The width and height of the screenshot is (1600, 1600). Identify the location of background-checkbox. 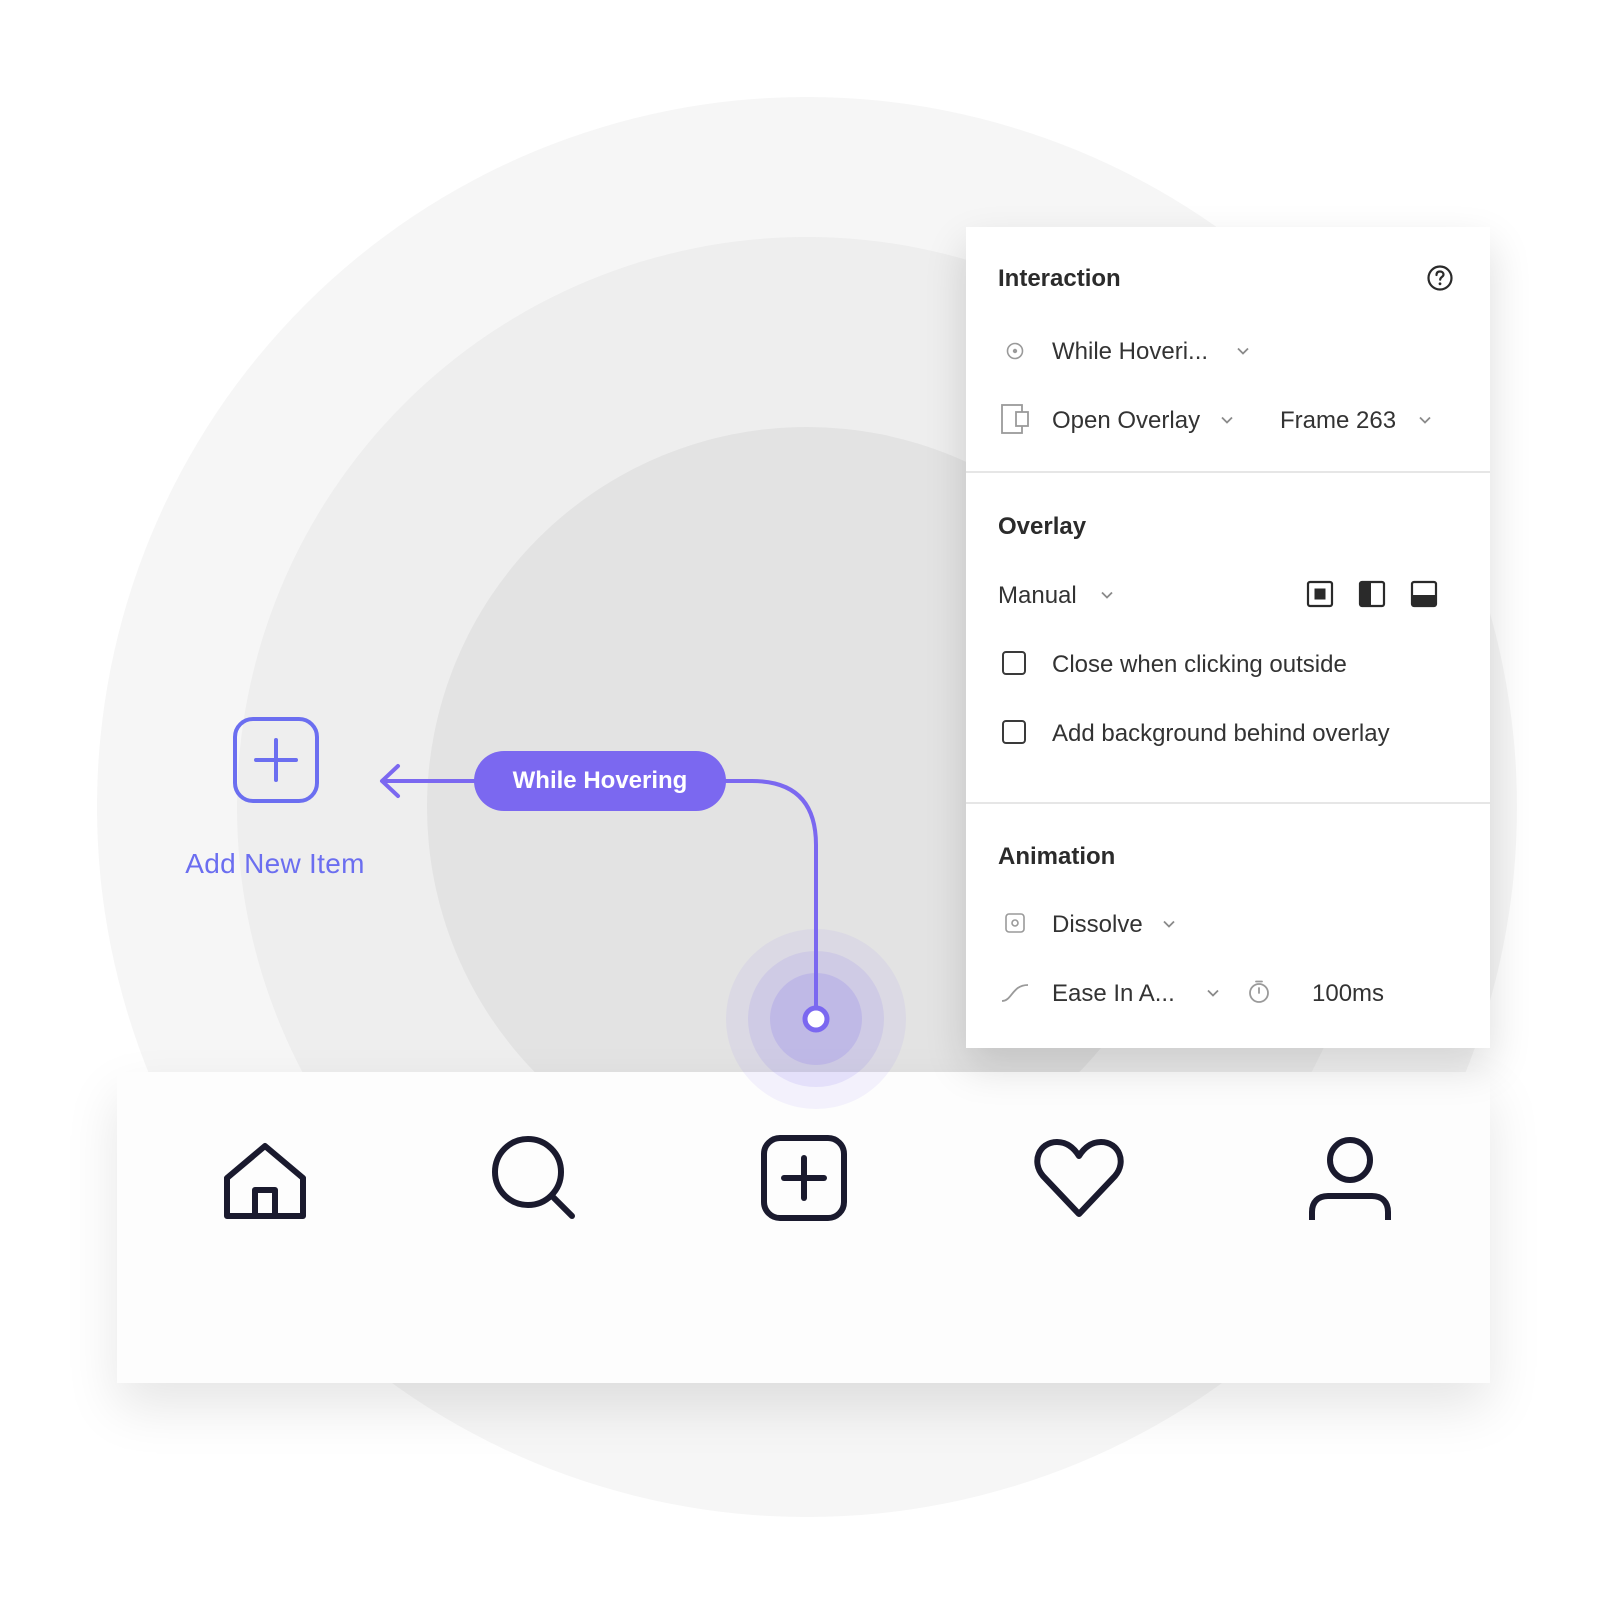
(1014, 732).